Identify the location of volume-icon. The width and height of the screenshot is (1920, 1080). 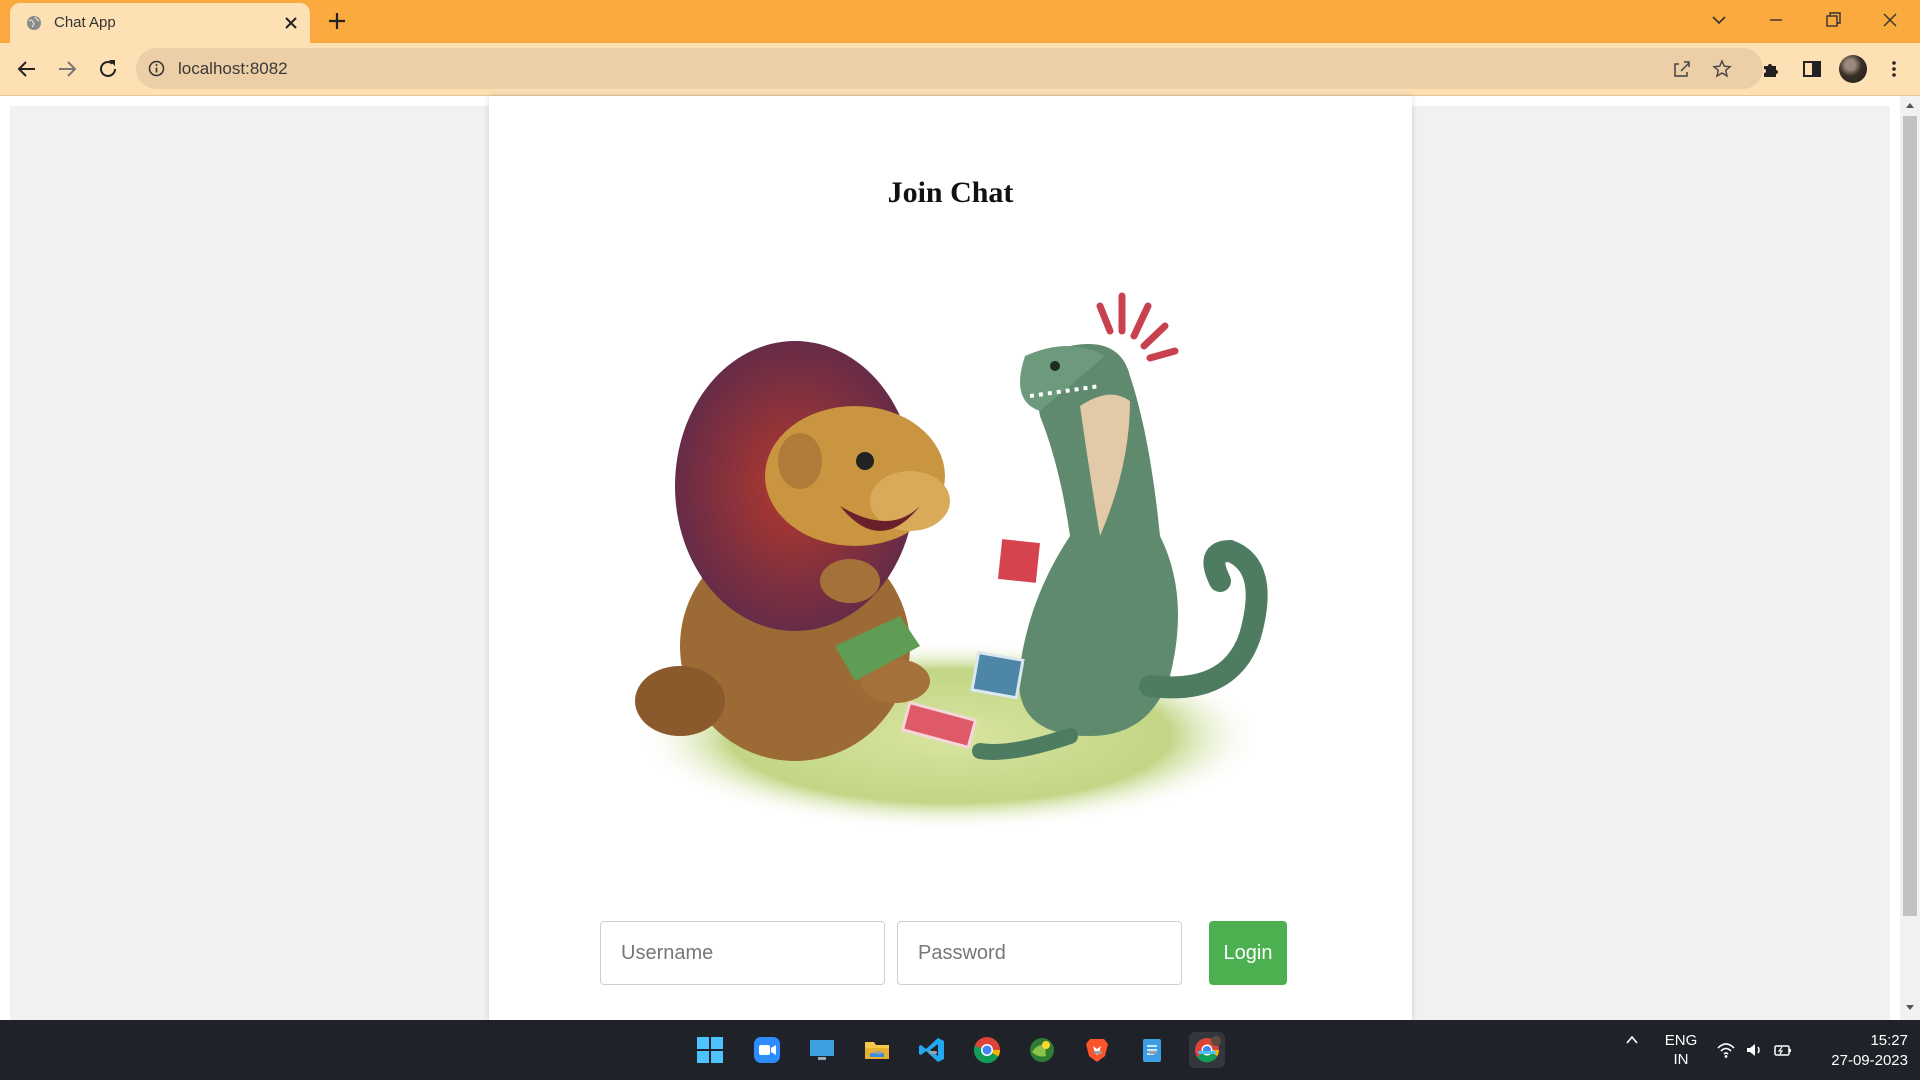
(1754, 1050).